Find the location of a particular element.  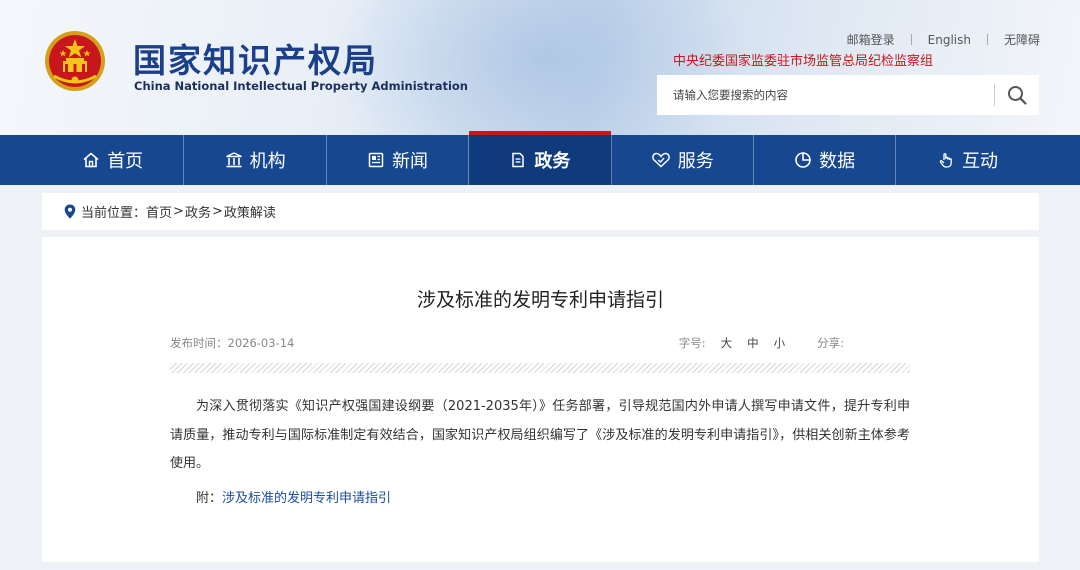

search-button is located at coordinates (1017, 95).